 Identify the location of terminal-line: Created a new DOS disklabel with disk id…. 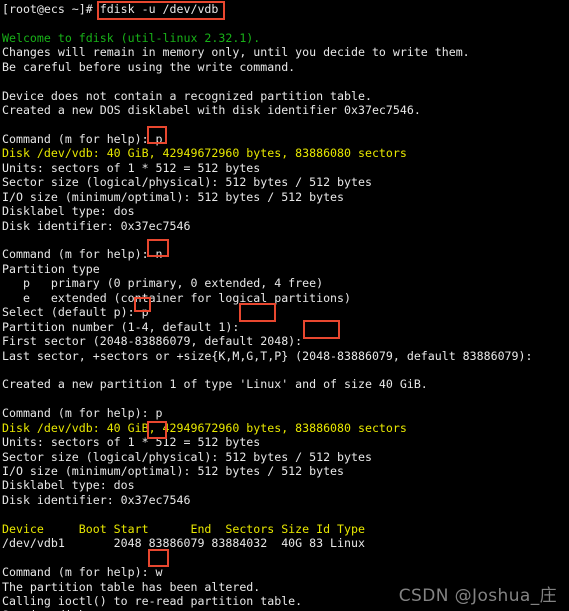
(211, 110).